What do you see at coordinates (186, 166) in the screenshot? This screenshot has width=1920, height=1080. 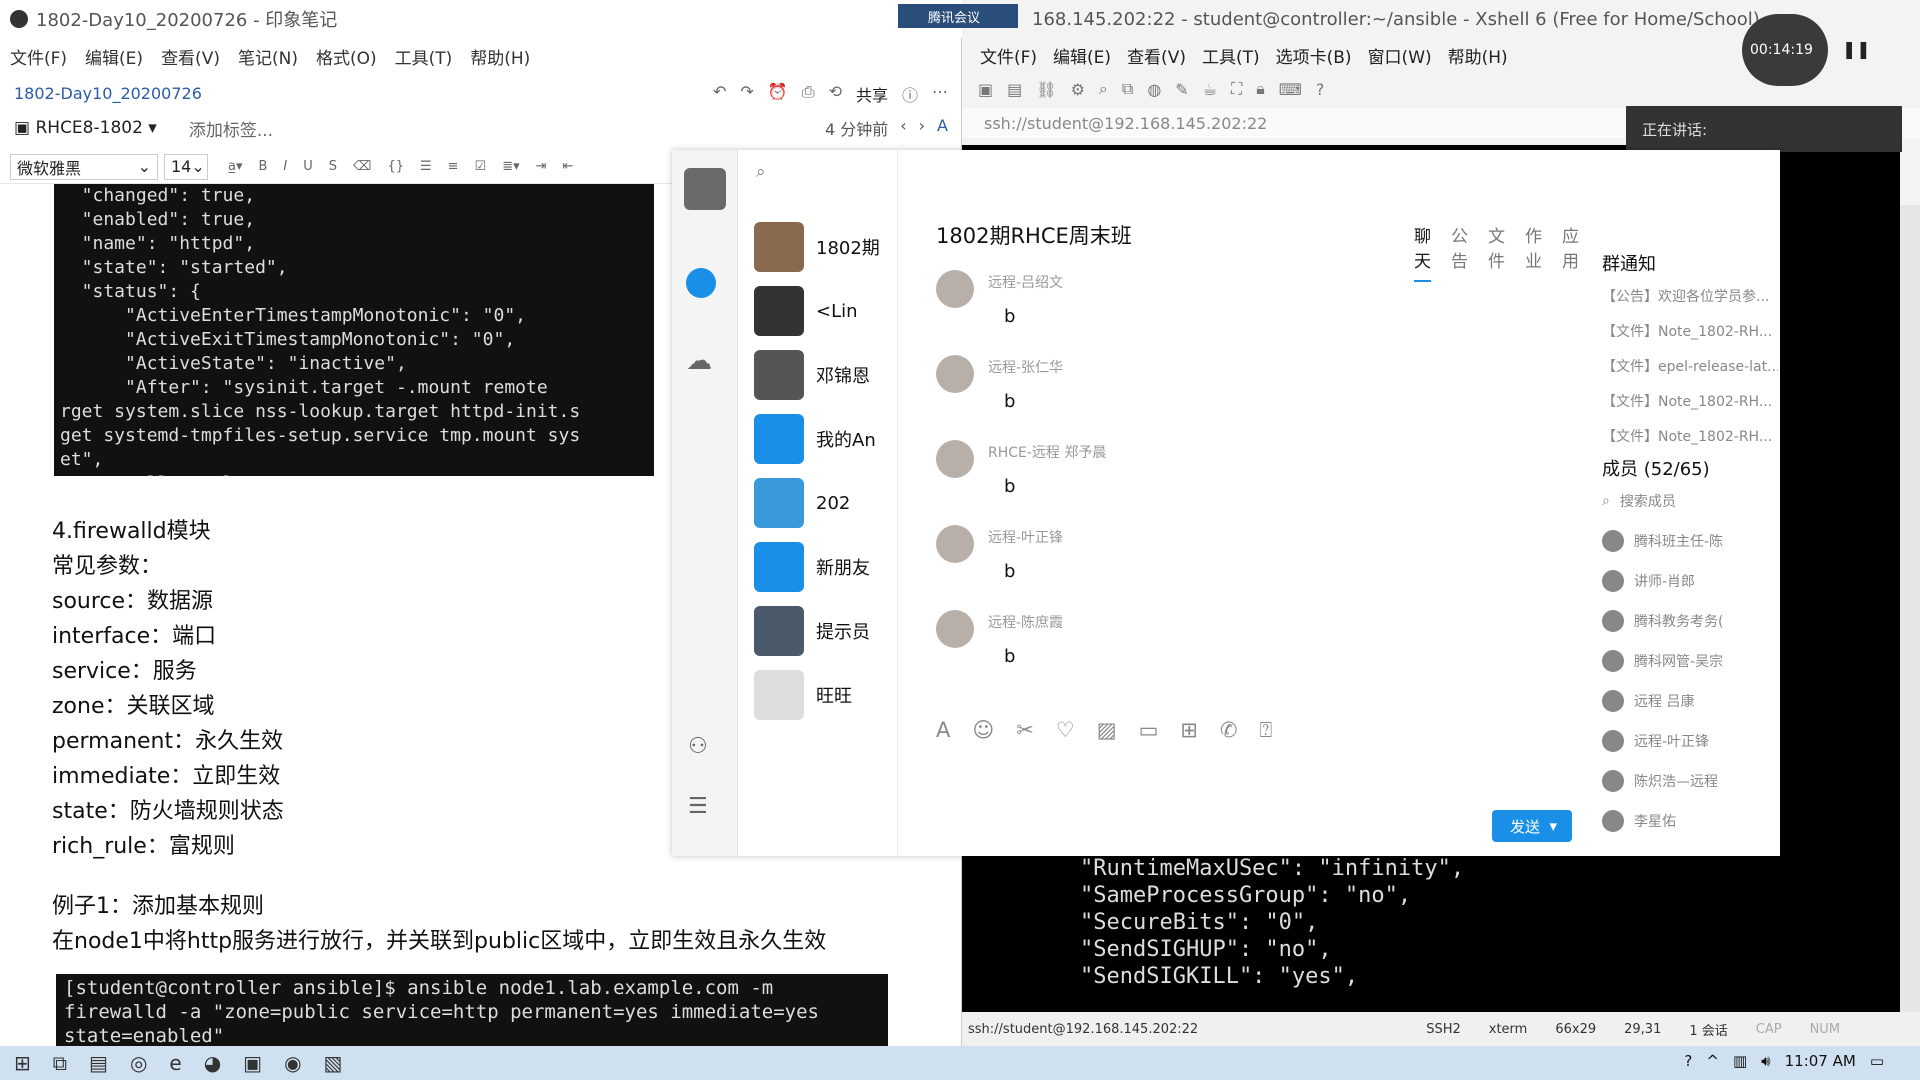 I see `font-size-select: 14 ⌄` at bounding box center [186, 166].